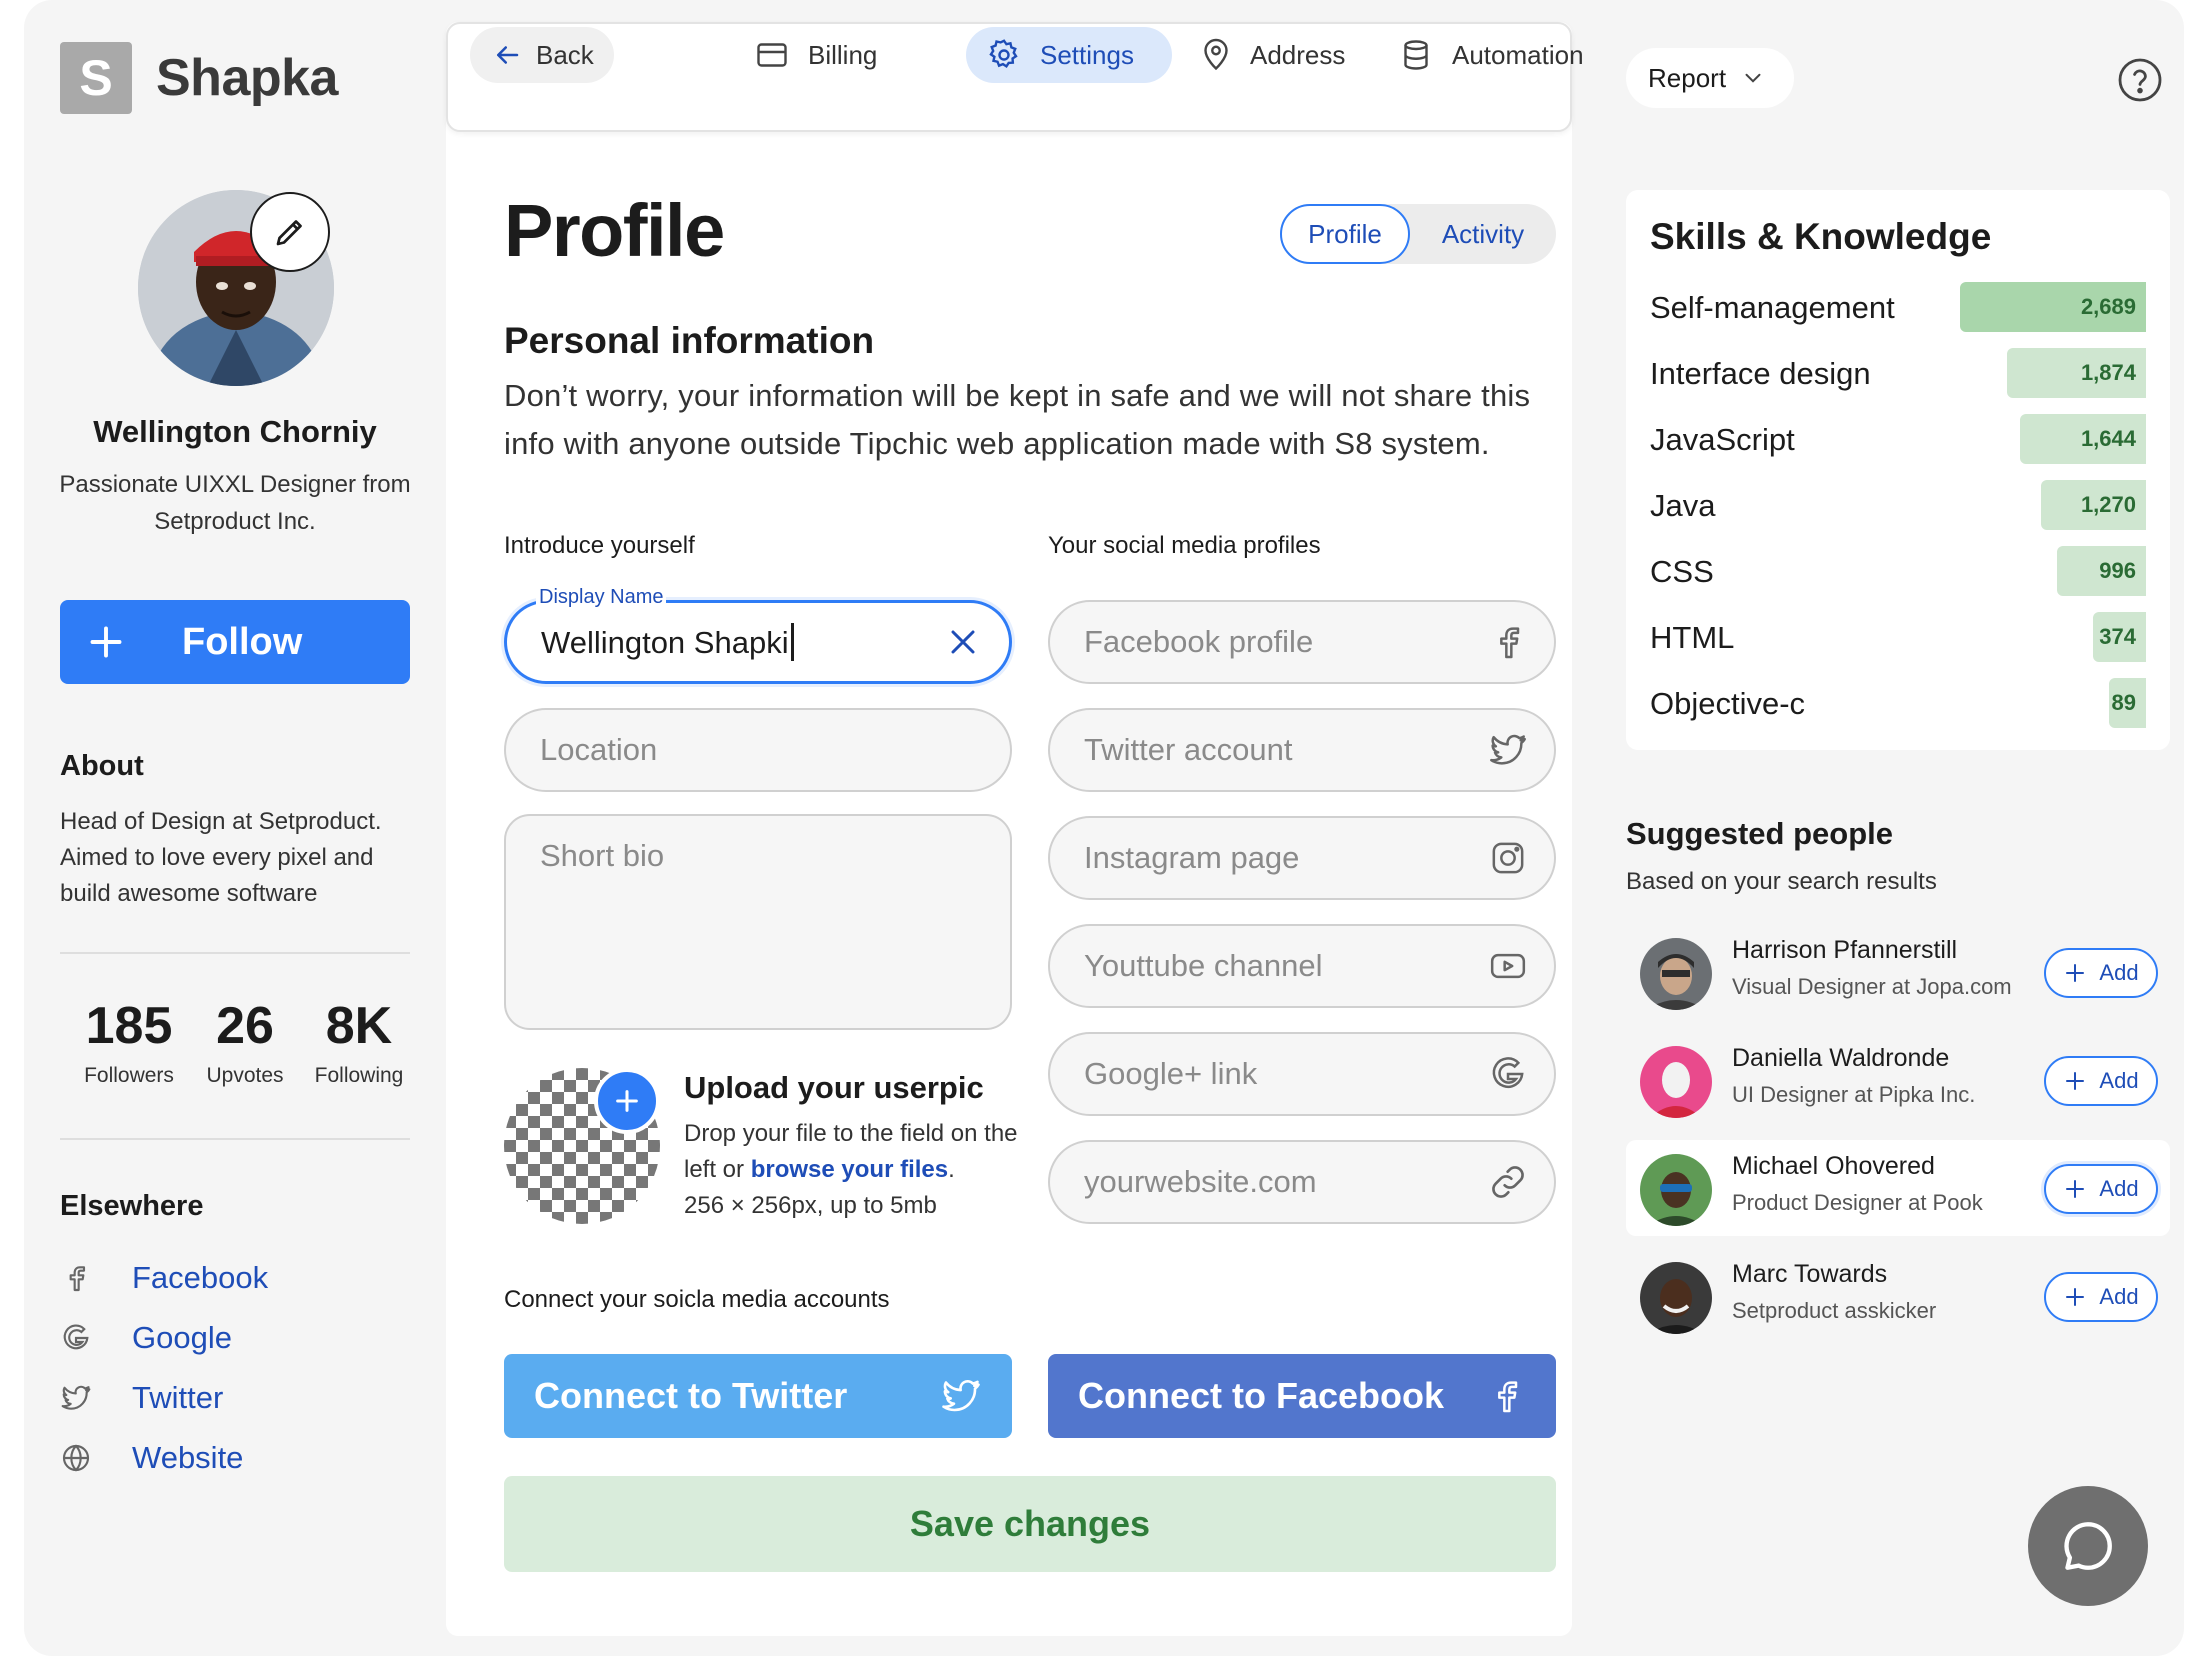 This screenshot has width=2208, height=1656. Describe the element at coordinates (1898, 470) in the screenshot. I see `skills-card` at that location.